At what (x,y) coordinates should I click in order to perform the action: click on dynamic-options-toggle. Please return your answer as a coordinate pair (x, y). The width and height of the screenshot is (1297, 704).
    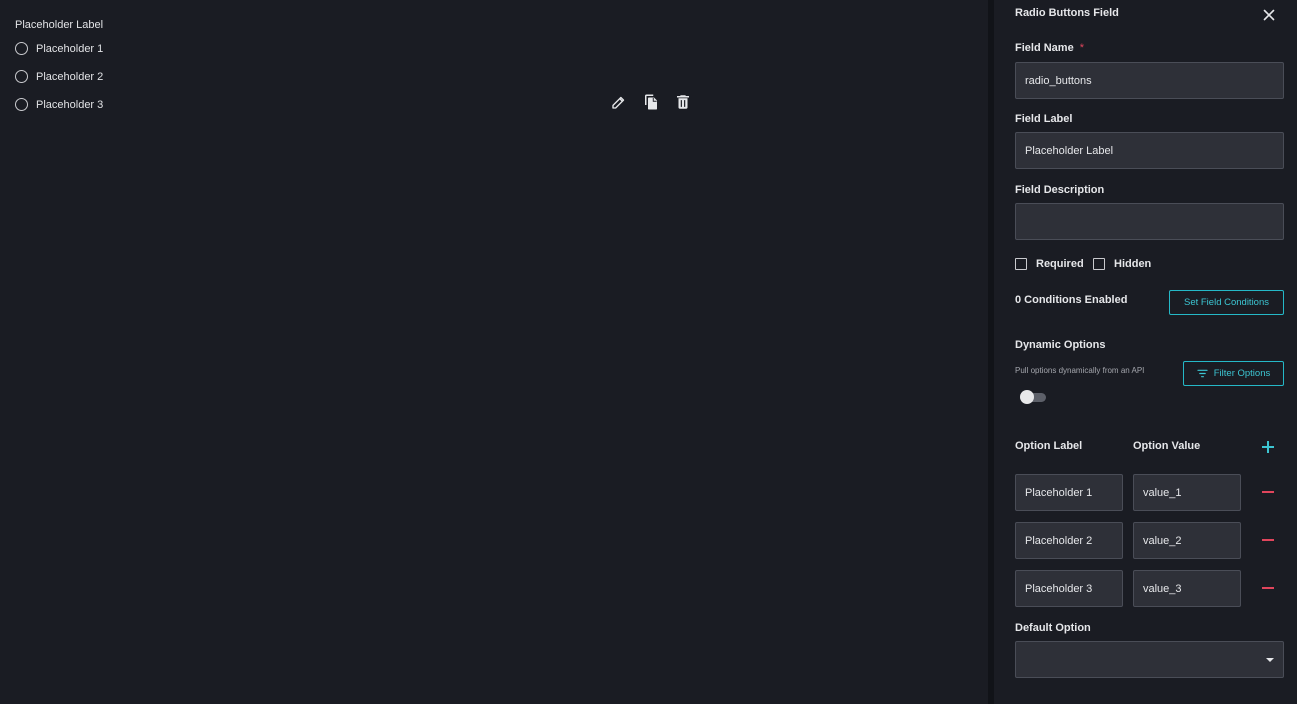
    Looking at the image, I should click on (1033, 397).